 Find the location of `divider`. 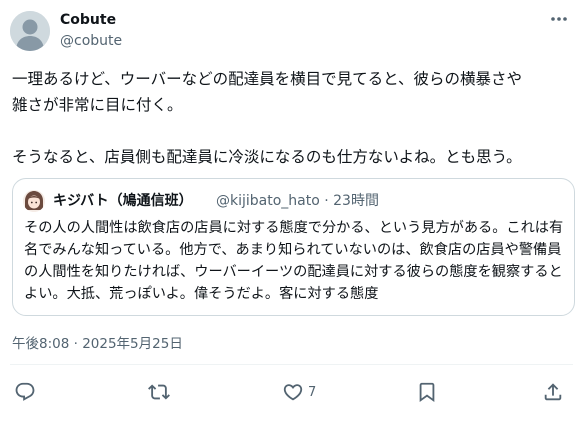

divider is located at coordinates (291, 364).